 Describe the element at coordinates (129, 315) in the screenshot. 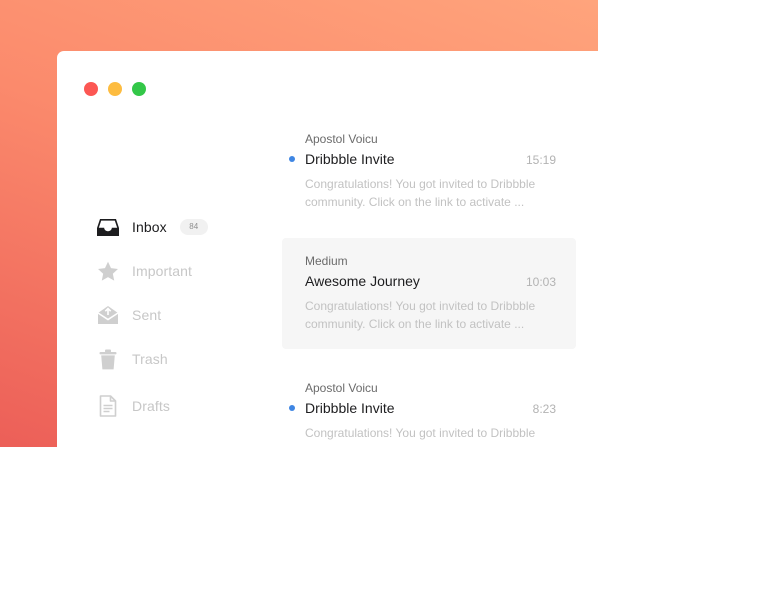

I see `sidebar-item-sent: Sent` at that location.